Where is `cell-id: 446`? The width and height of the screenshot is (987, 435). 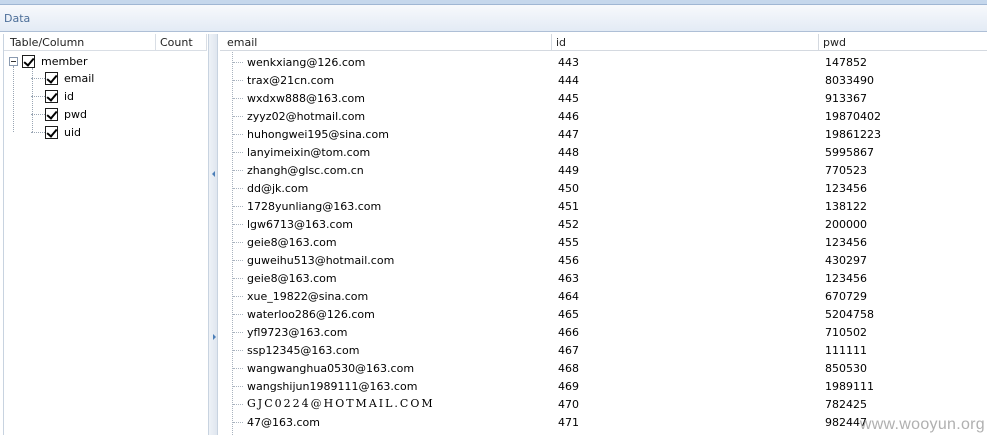 cell-id: 446 is located at coordinates (568, 116).